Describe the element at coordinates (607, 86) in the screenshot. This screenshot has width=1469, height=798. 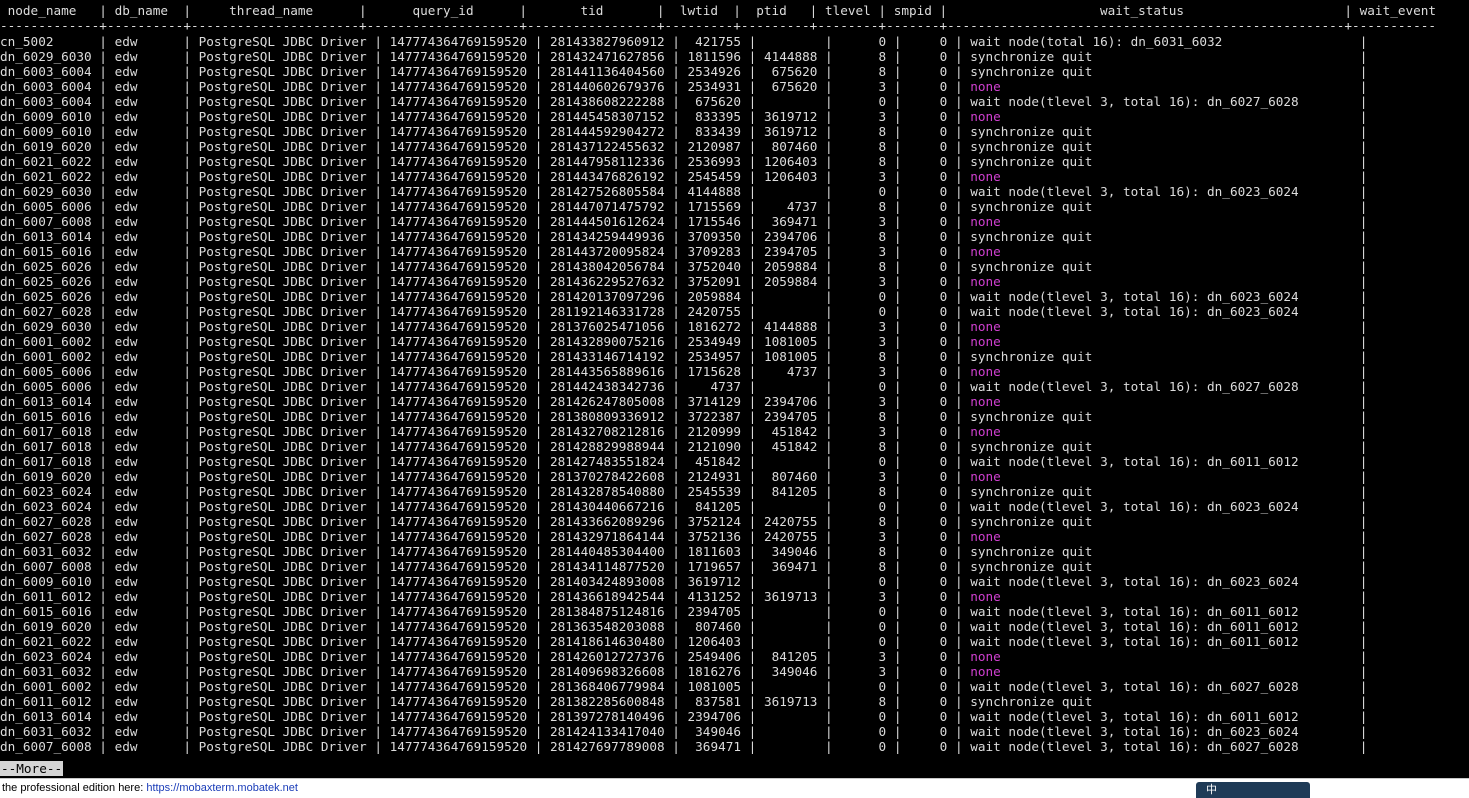
I see `cell-tid: 281440602679376` at that location.